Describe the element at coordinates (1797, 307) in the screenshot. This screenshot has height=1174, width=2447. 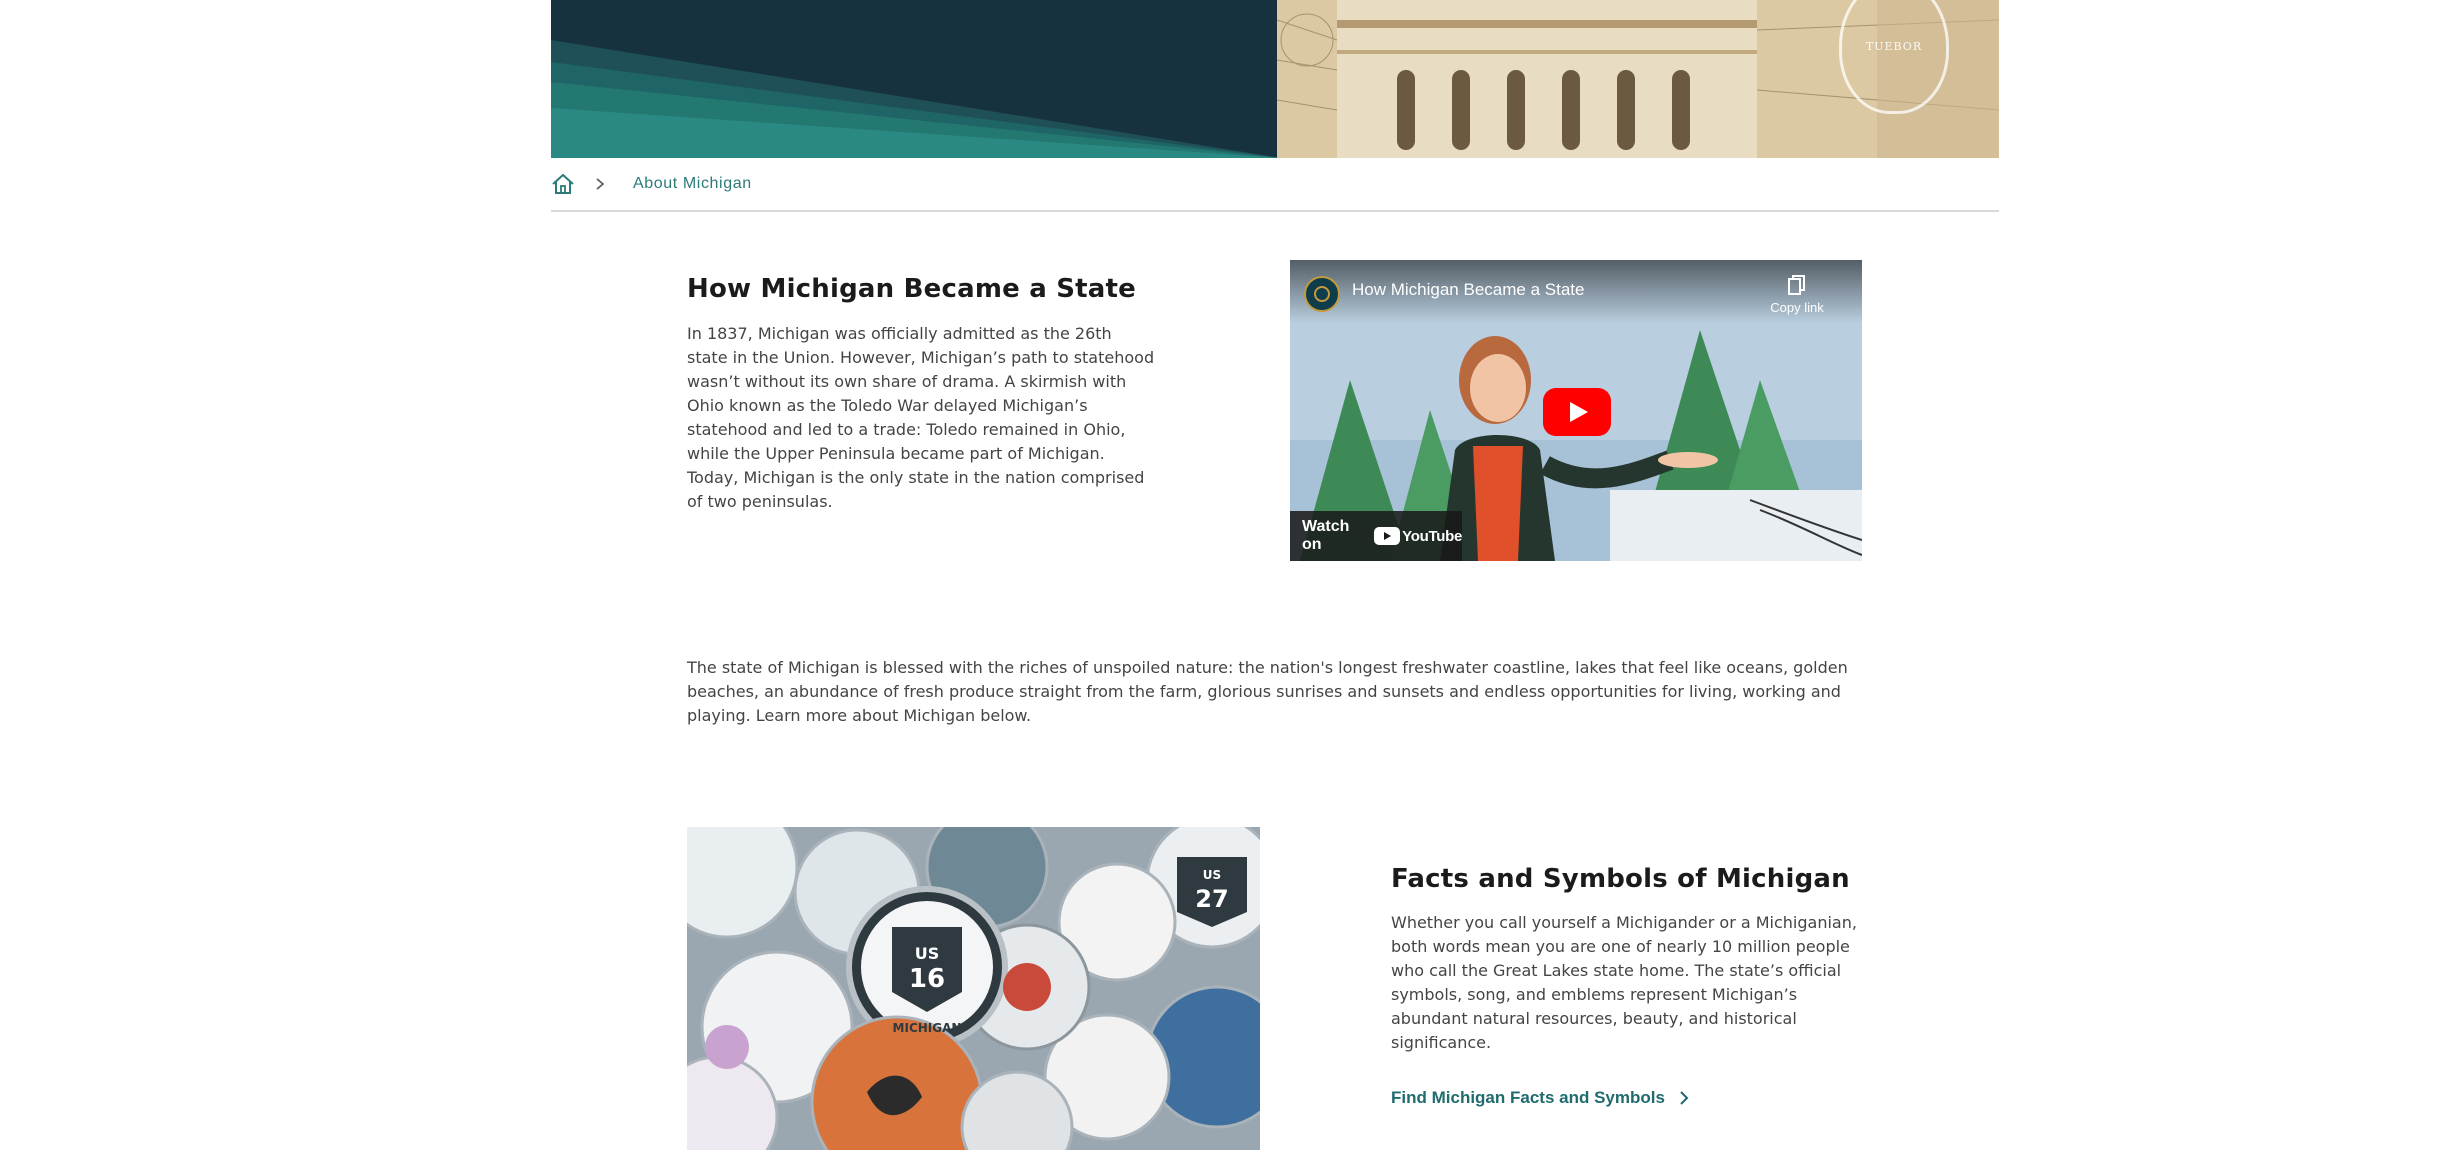
I see `copy-link-label: Copy link` at that location.